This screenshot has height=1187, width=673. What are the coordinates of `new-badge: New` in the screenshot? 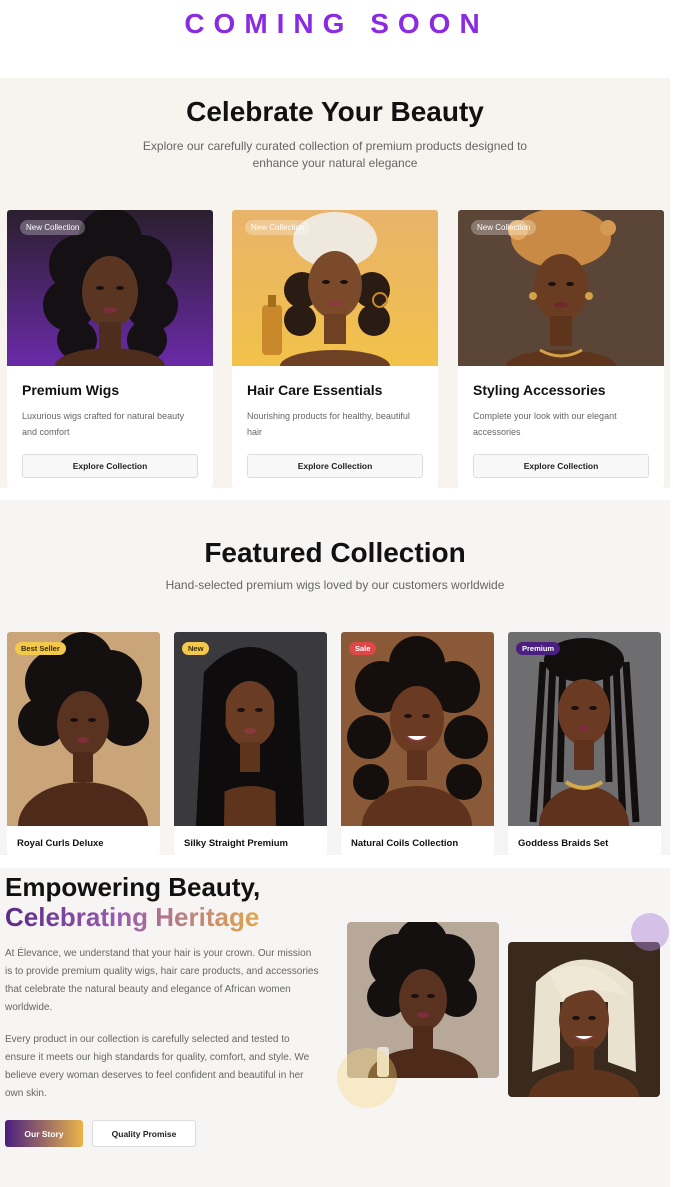 It's located at (196, 648).